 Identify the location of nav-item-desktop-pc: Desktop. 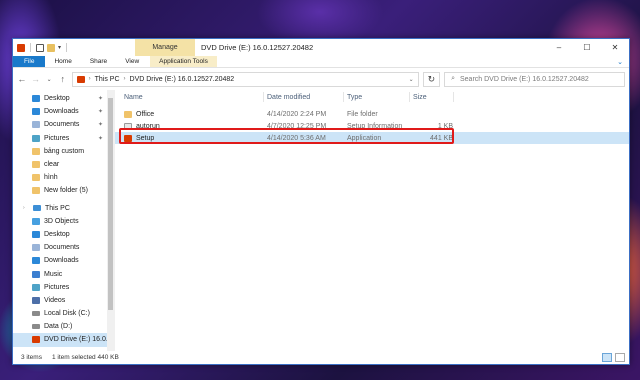
(63, 234).